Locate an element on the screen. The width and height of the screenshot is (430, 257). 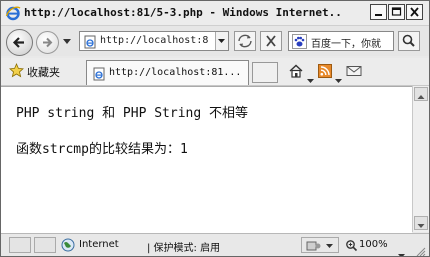
address-bar: http://localhost:8 is located at coordinates (154, 41).